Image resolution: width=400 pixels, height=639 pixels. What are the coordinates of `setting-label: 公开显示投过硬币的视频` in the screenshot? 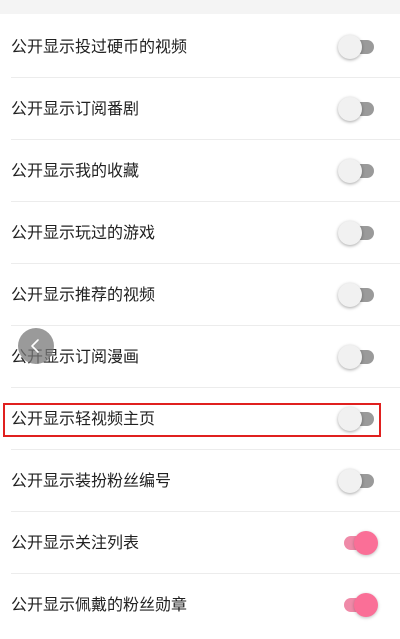 It's located at (99, 46).